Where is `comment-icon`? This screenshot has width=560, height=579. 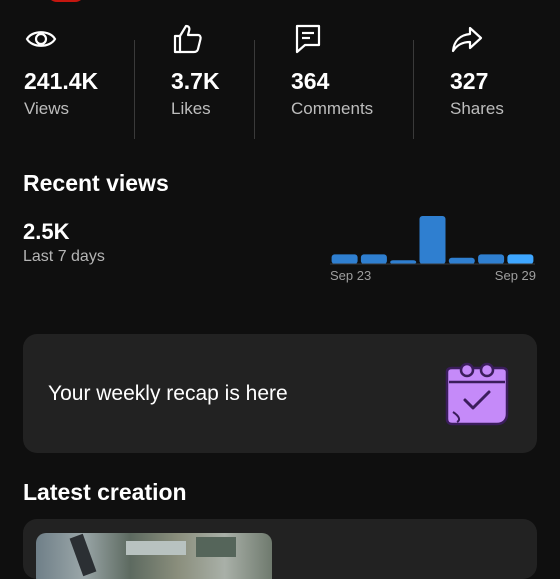 comment-icon is located at coordinates (308, 39).